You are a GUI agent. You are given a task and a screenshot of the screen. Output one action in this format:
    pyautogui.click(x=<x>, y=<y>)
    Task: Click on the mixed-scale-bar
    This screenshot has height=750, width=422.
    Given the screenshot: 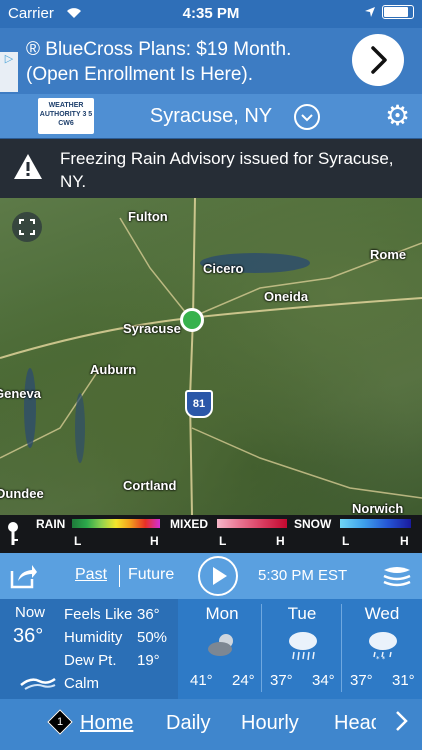 What is the action you would take?
    pyautogui.click(x=252, y=523)
    